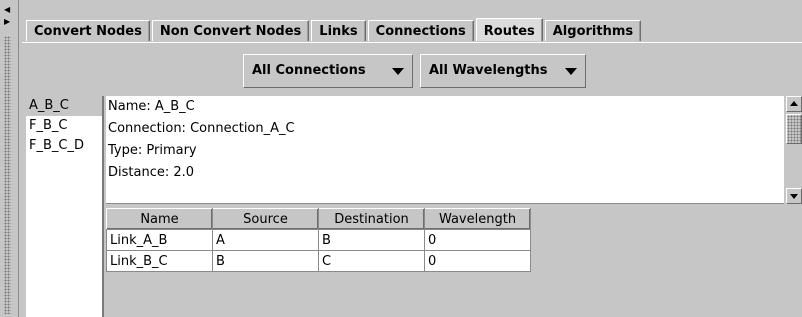  I want to click on route-item-f-b-c-d: F_B_C_D, so click(64, 146).